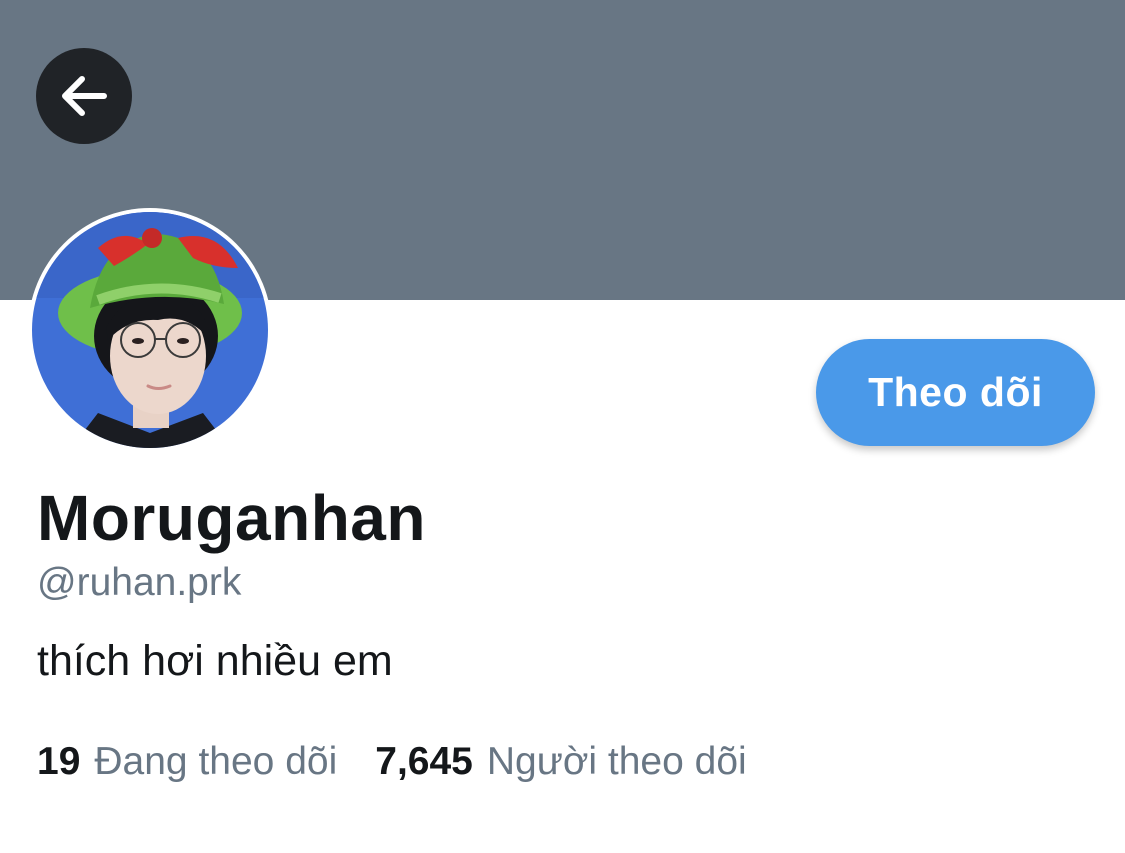  What do you see at coordinates (424, 761) in the screenshot?
I see `followers-count: 7,645` at bounding box center [424, 761].